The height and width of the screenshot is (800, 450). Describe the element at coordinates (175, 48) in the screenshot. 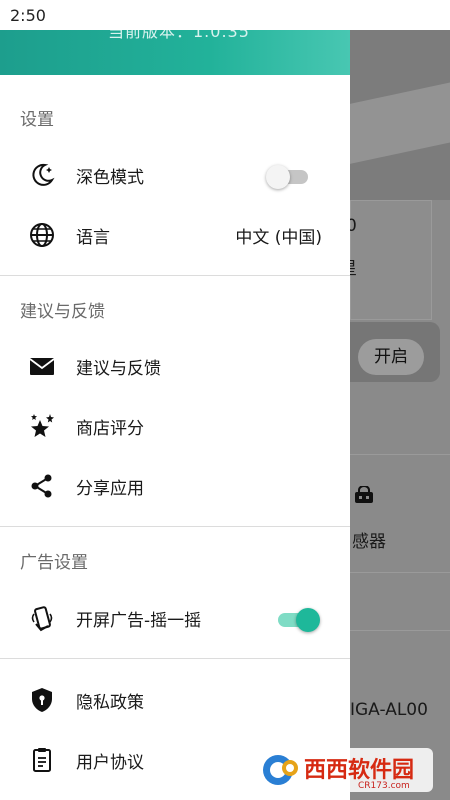

I see `drawer-header: 当前版本：1.0.35` at that location.